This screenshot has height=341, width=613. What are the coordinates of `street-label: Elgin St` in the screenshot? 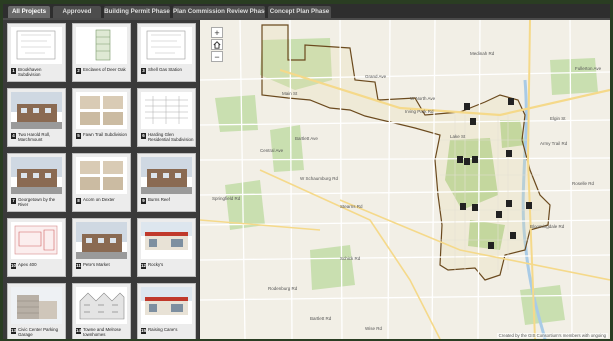 It's located at (558, 118).